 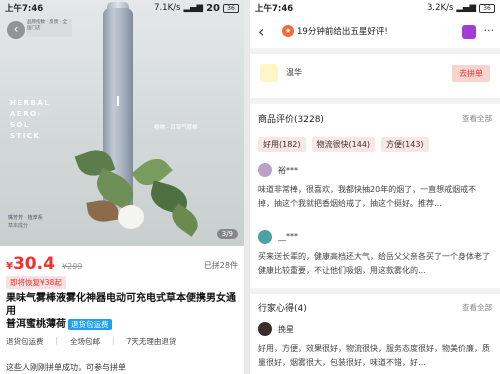 What do you see at coordinates (227, 234) in the screenshot?
I see `image-counter: 3/9` at bounding box center [227, 234].